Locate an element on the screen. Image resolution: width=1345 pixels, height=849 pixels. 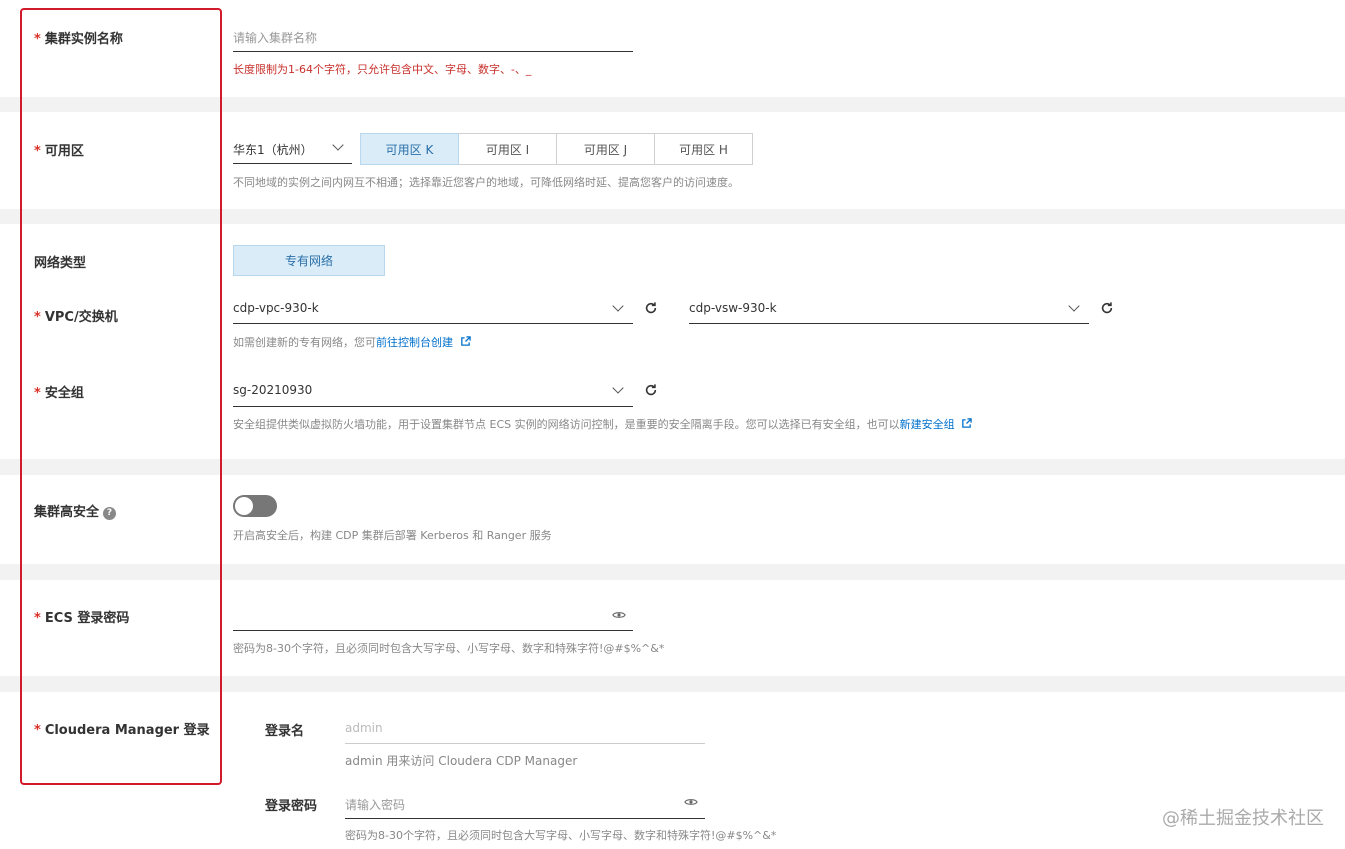
cm-username-label: 登录名 is located at coordinates (285, 731).